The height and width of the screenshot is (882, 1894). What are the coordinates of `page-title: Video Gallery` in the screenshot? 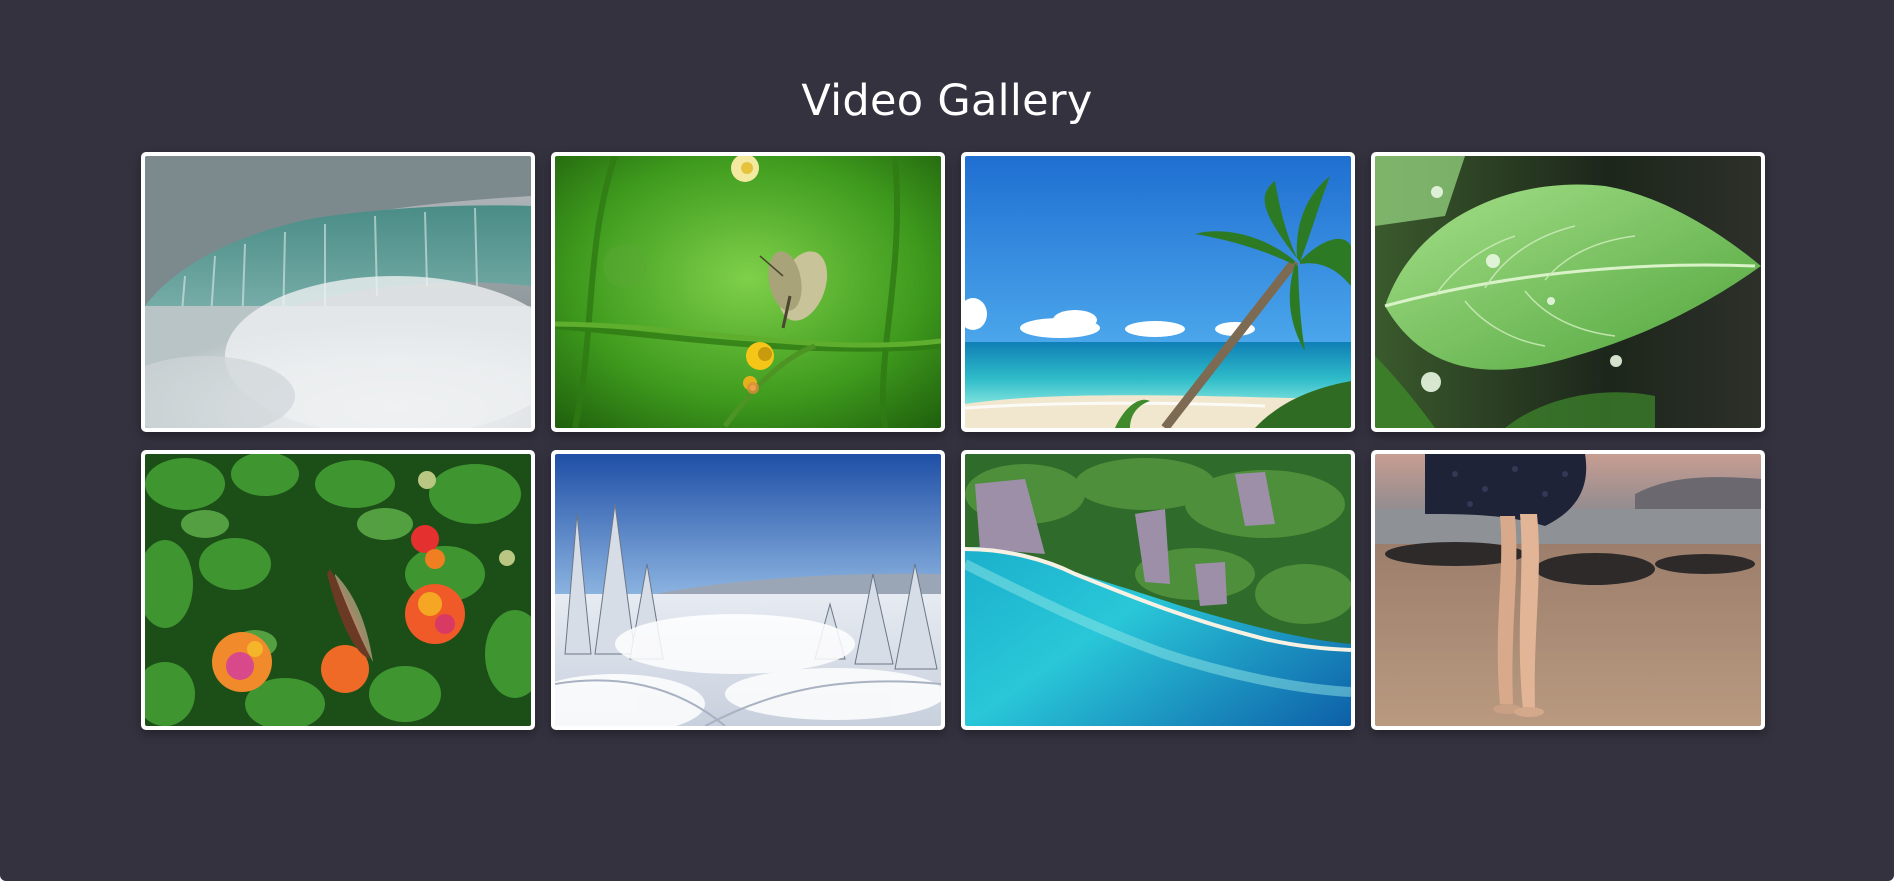 It's located at (947, 100).